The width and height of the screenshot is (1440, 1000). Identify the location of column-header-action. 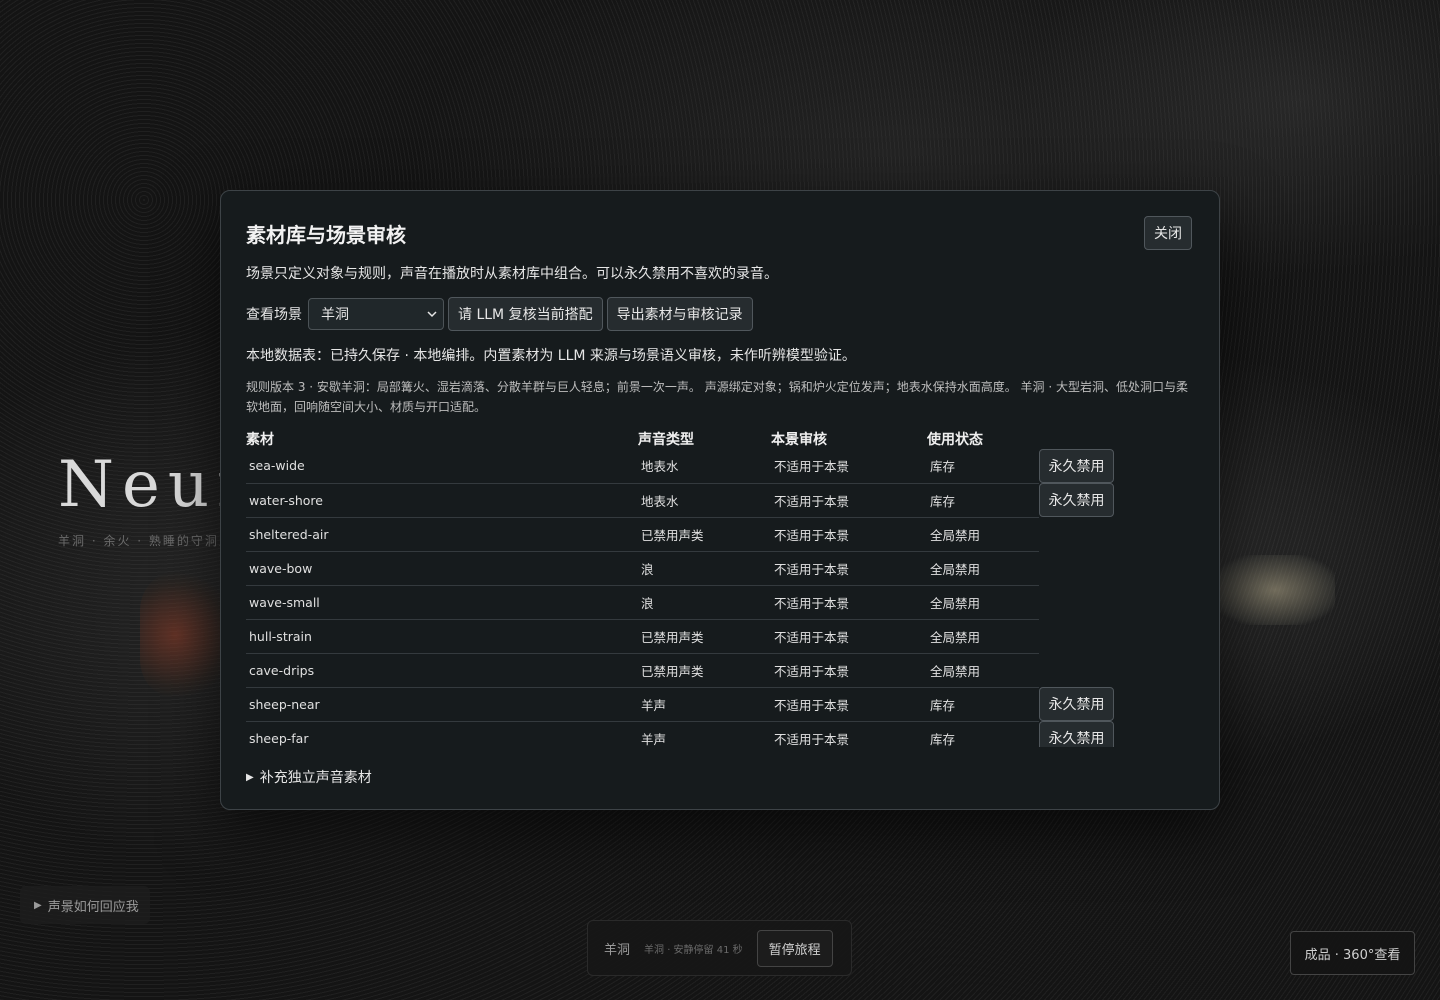
(1117, 439).